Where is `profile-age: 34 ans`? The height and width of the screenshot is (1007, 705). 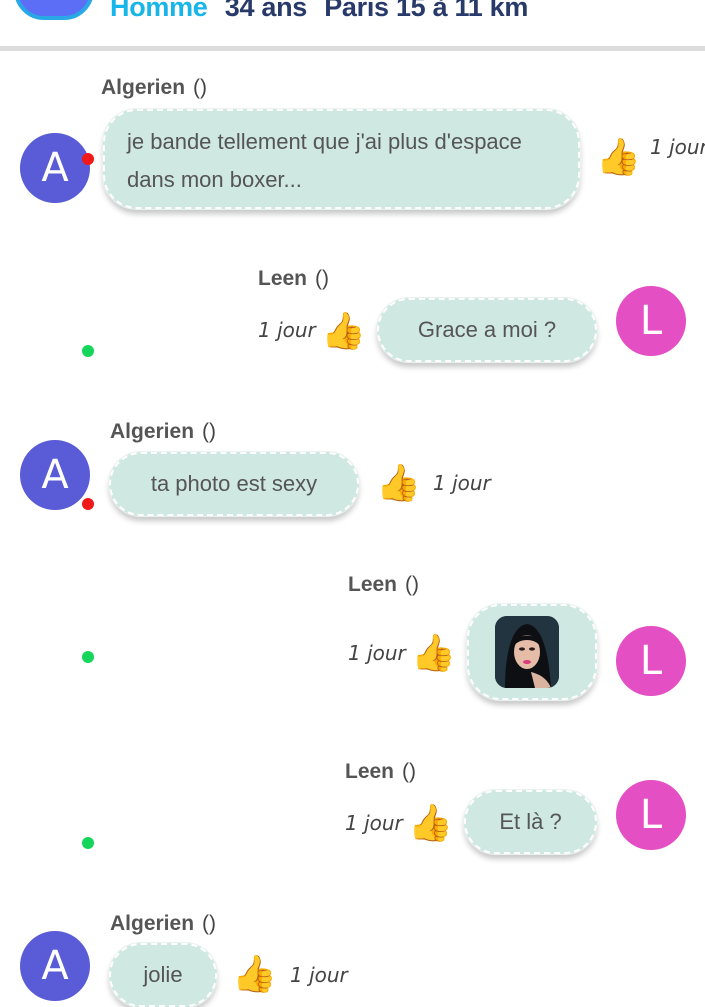
profile-age: 34 ans is located at coordinates (266, 11).